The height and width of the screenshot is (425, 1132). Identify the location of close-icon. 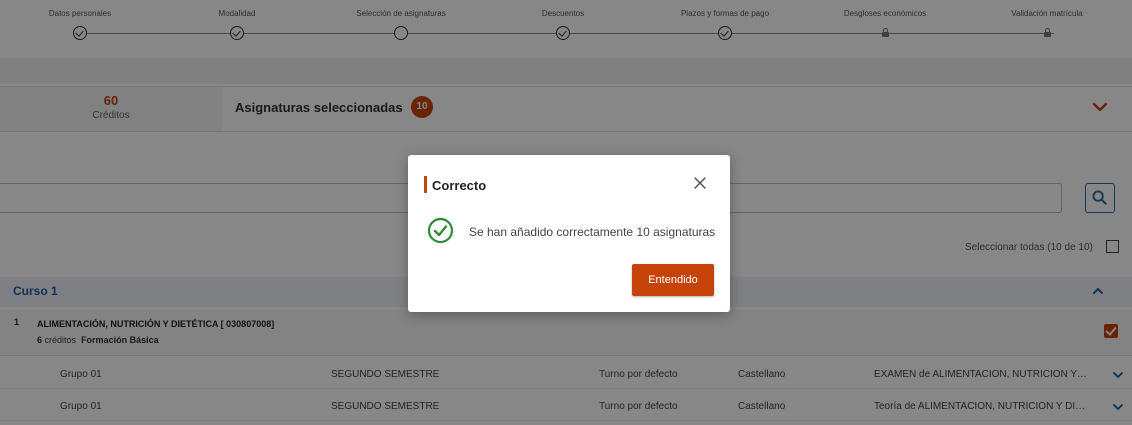
(700, 183).